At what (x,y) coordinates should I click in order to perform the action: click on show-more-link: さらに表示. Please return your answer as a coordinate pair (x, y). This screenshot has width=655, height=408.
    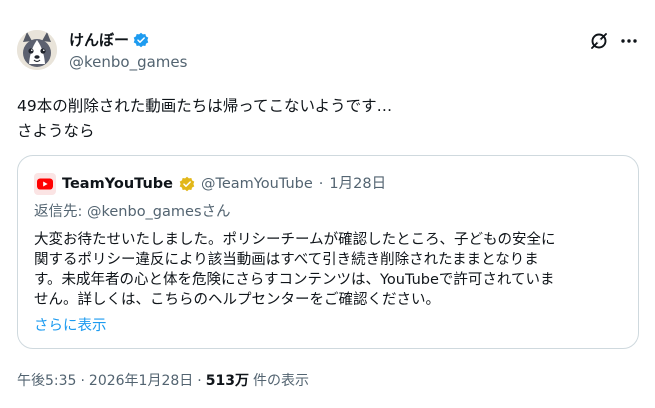
    Looking at the image, I should click on (70, 326).